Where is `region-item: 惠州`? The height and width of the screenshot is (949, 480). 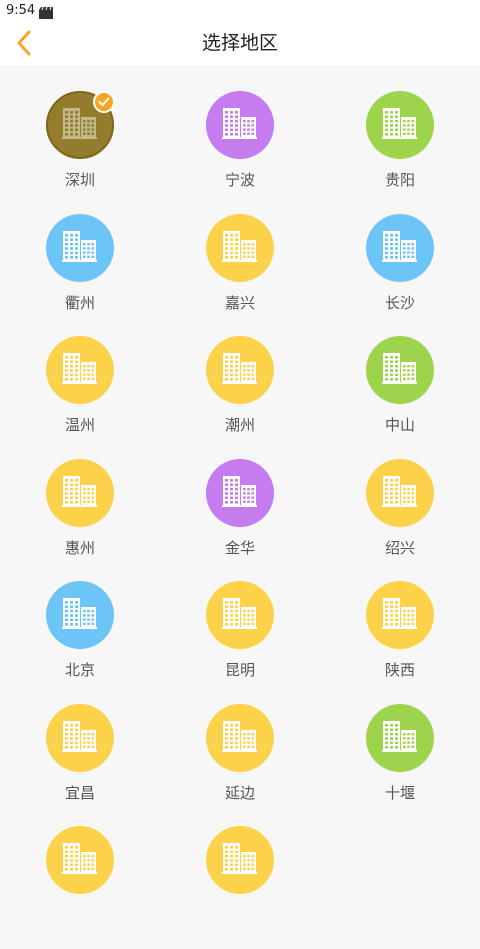
region-item: 惠州 is located at coordinates (80, 520).